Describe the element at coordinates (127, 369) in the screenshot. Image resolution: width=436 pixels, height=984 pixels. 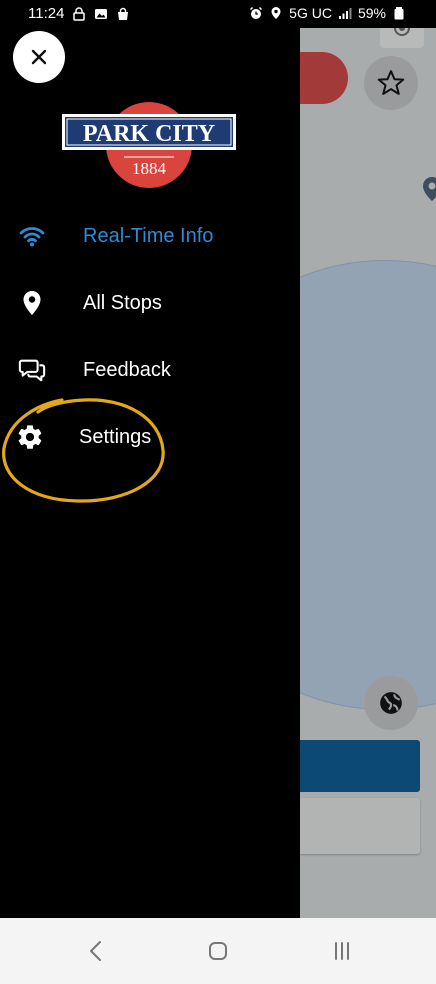
I see `menu-label-feedback: Feedback` at that location.